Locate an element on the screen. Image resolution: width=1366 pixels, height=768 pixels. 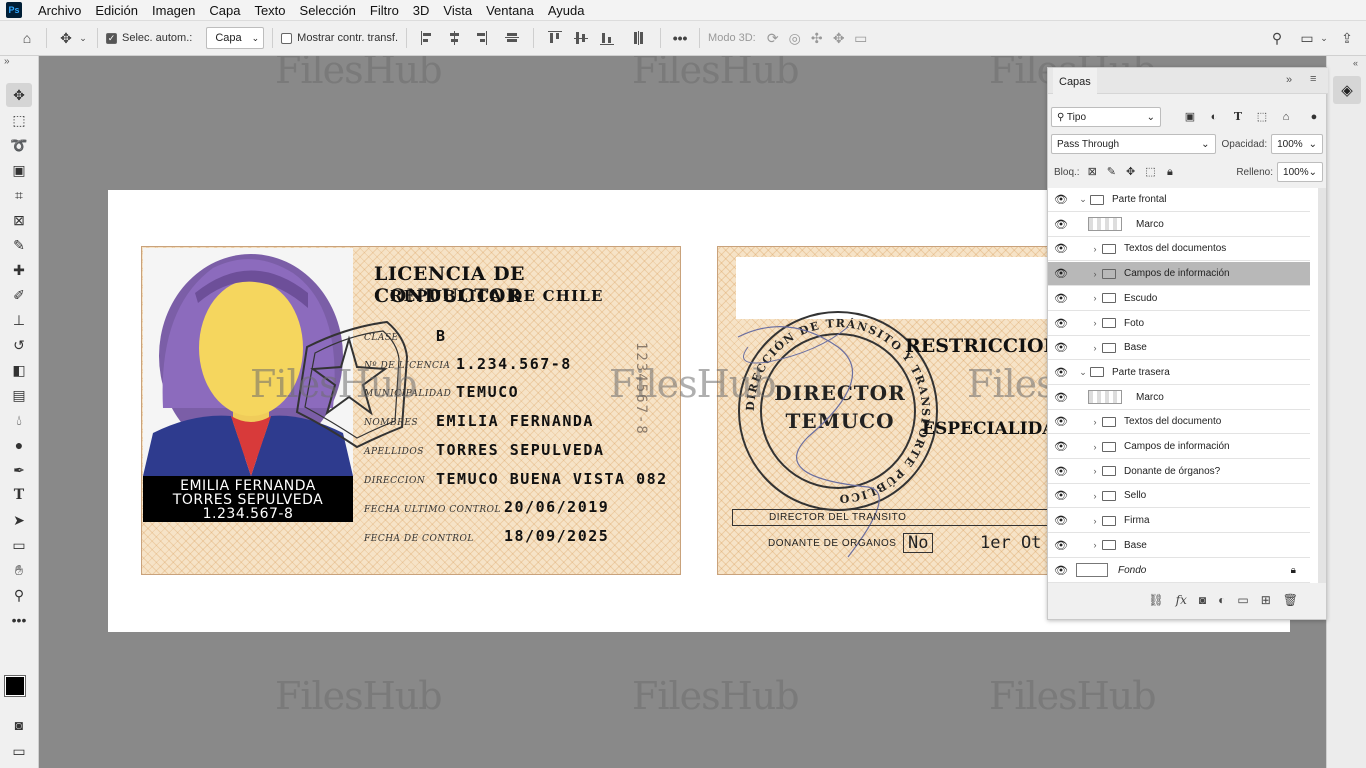
layers-scrollbar is located at coordinates (1322, 385).